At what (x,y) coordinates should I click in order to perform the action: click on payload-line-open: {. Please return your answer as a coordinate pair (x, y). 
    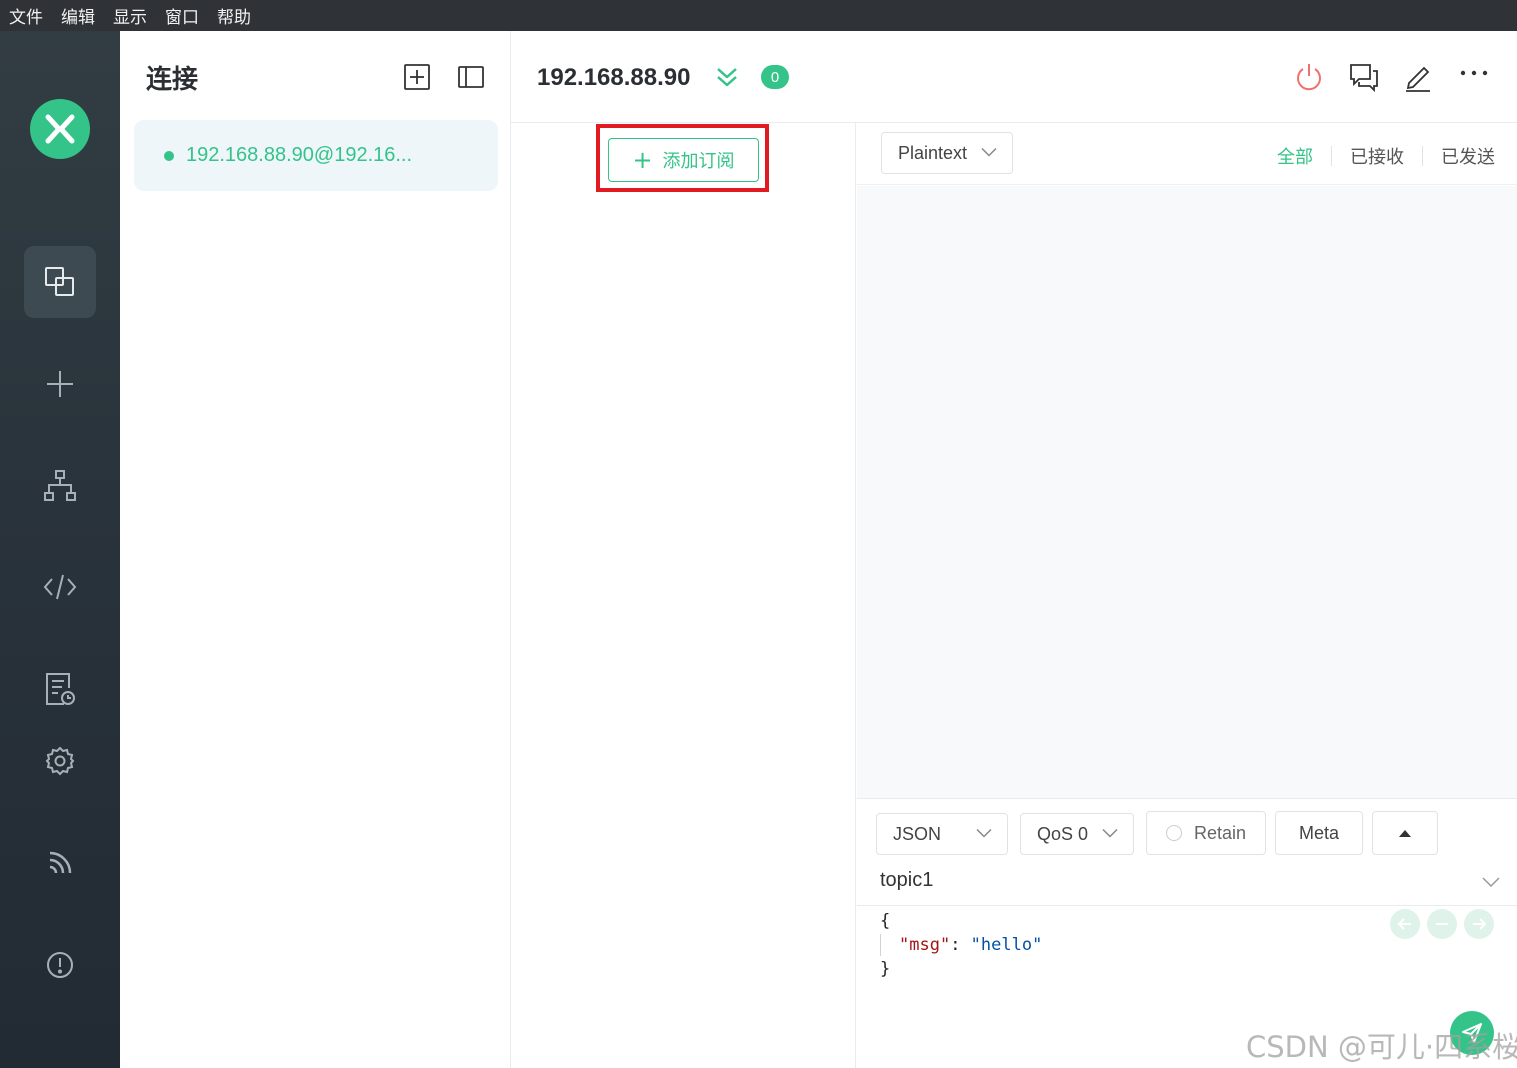
    Looking at the image, I should click on (885, 921).